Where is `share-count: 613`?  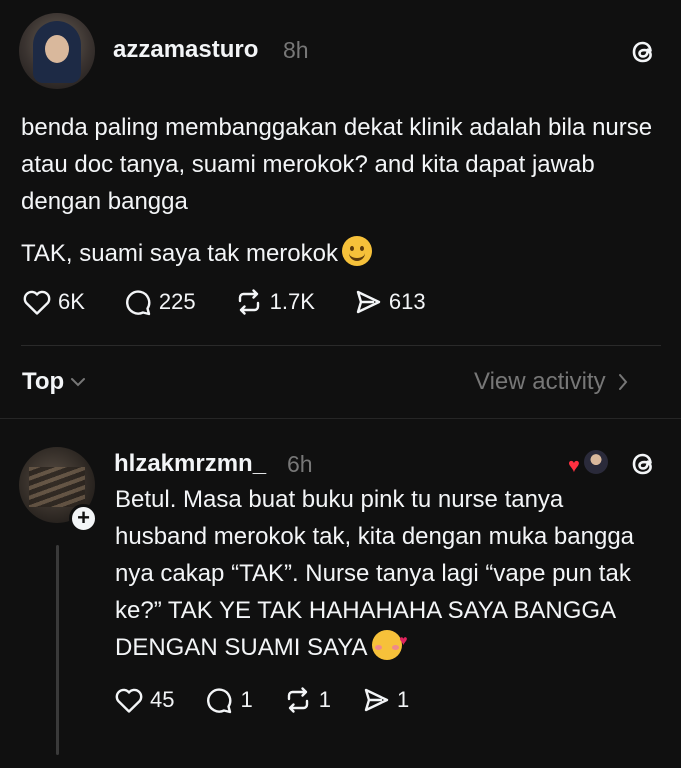 share-count: 613 is located at coordinates (407, 301).